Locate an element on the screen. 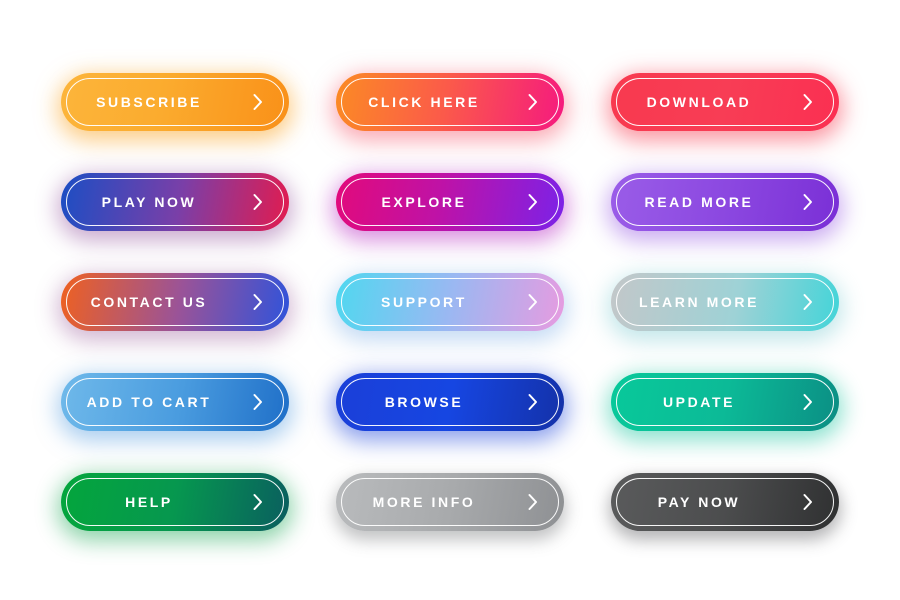 The image size is (900, 600). button-label: LEARN MORE is located at coordinates (699, 302).